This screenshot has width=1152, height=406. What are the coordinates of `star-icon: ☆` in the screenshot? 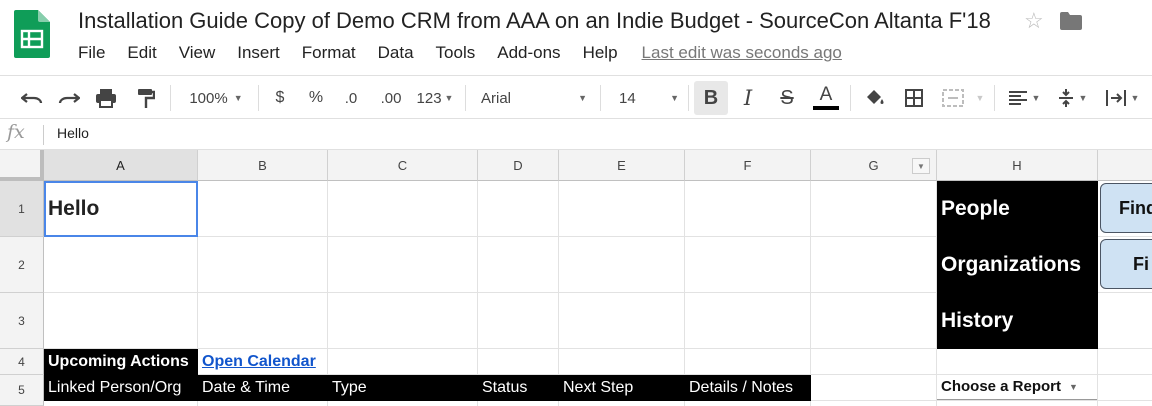 It's located at (1034, 21).